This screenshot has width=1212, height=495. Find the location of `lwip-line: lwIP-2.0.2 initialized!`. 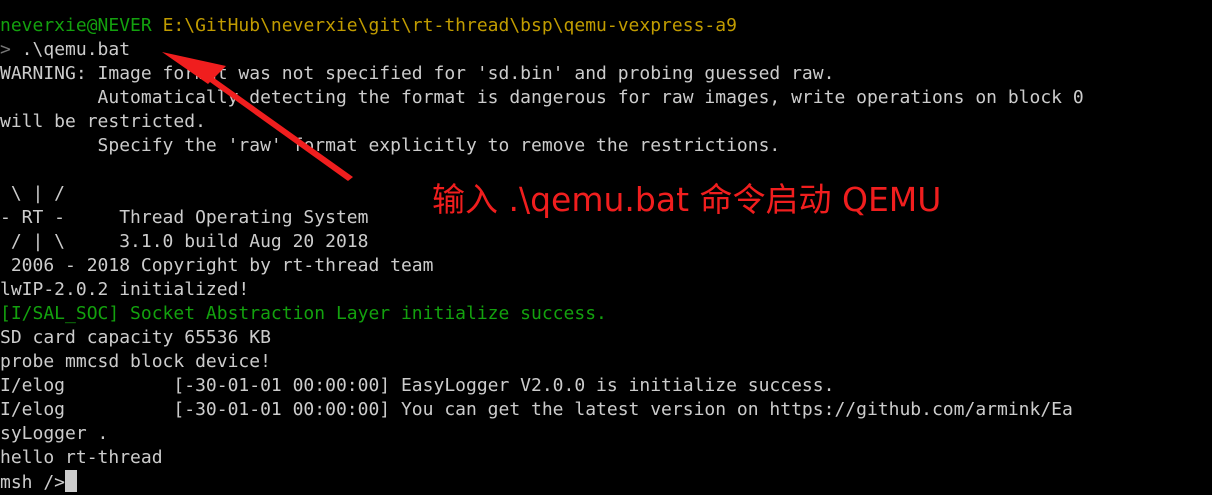

lwip-line: lwIP-2.0.2 initialized! is located at coordinates (125, 289).